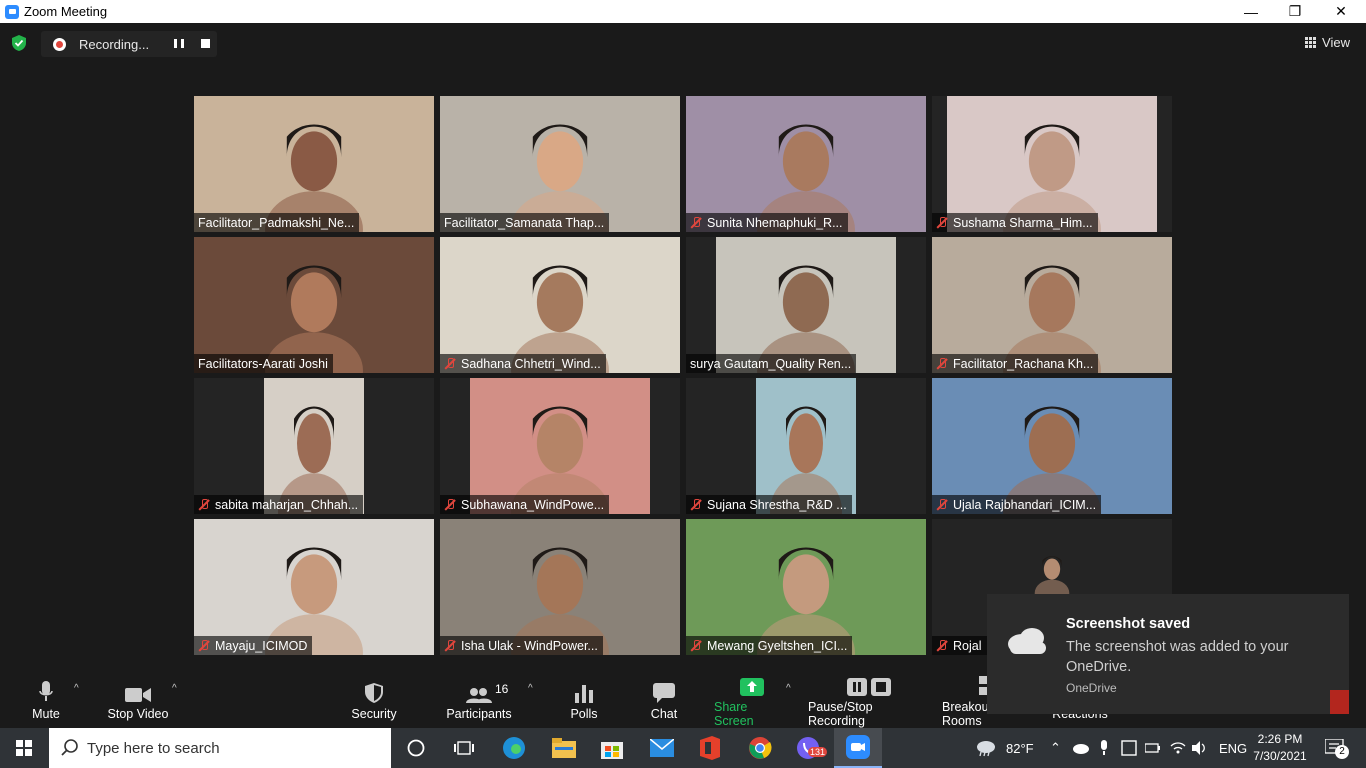  I want to click on participant-name-tag: Rojal, so click(959, 645).